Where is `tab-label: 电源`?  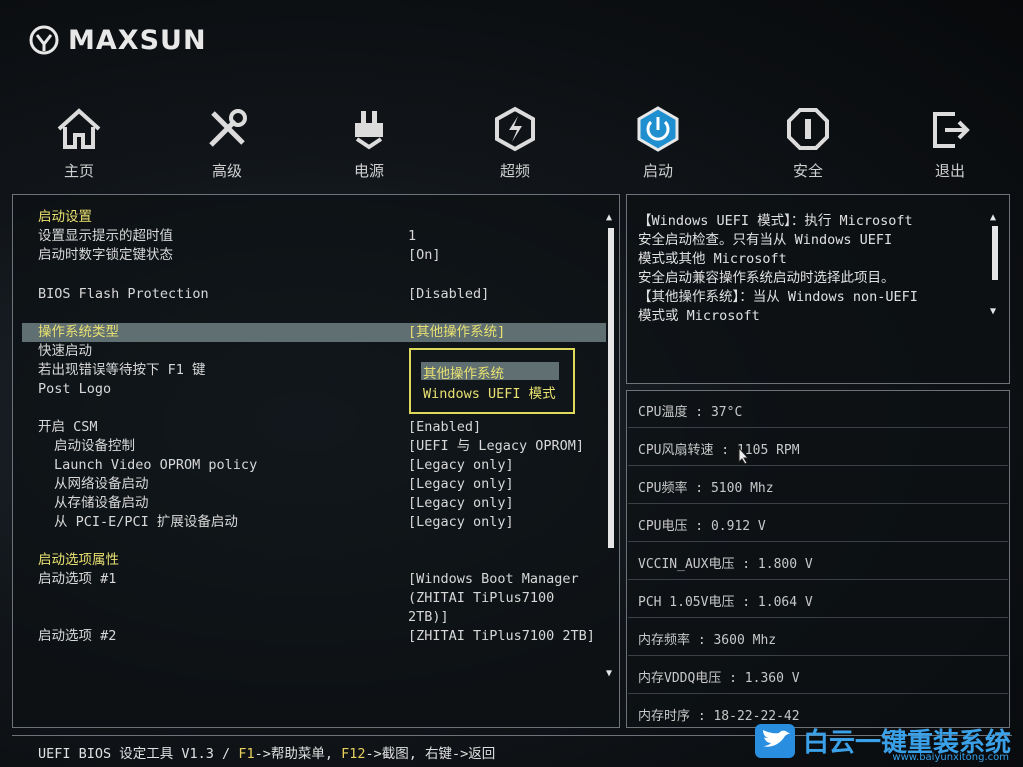
tab-label: 电源 is located at coordinates (368, 171).